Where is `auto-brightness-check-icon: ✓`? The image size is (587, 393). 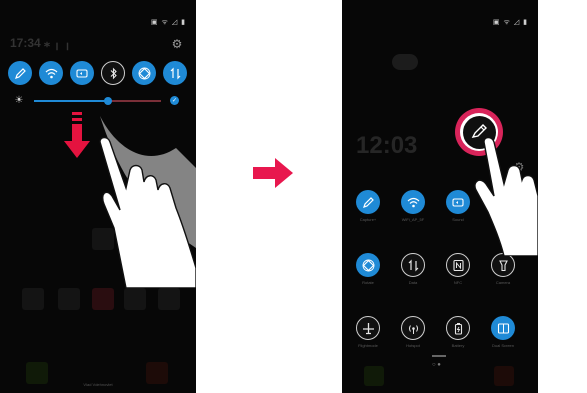 auto-brightness-check-icon: ✓ is located at coordinates (174, 100).